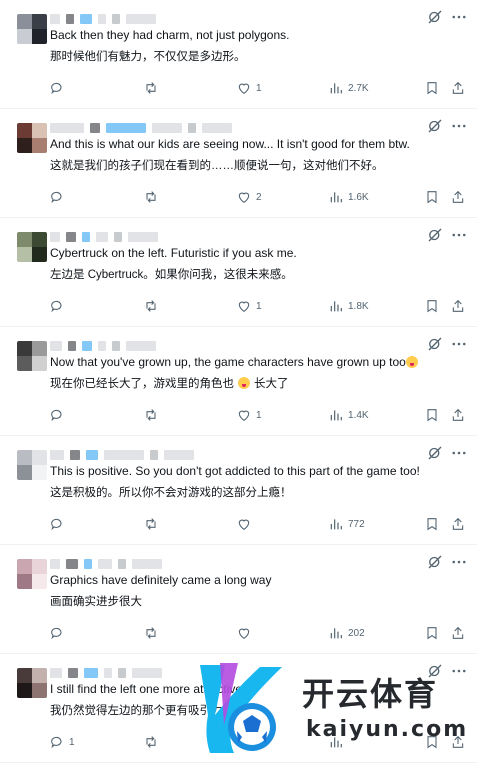 The height and width of the screenshot is (763, 477). Describe the element at coordinates (259, 306) in the screenshot. I see `like-count: 1` at that location.